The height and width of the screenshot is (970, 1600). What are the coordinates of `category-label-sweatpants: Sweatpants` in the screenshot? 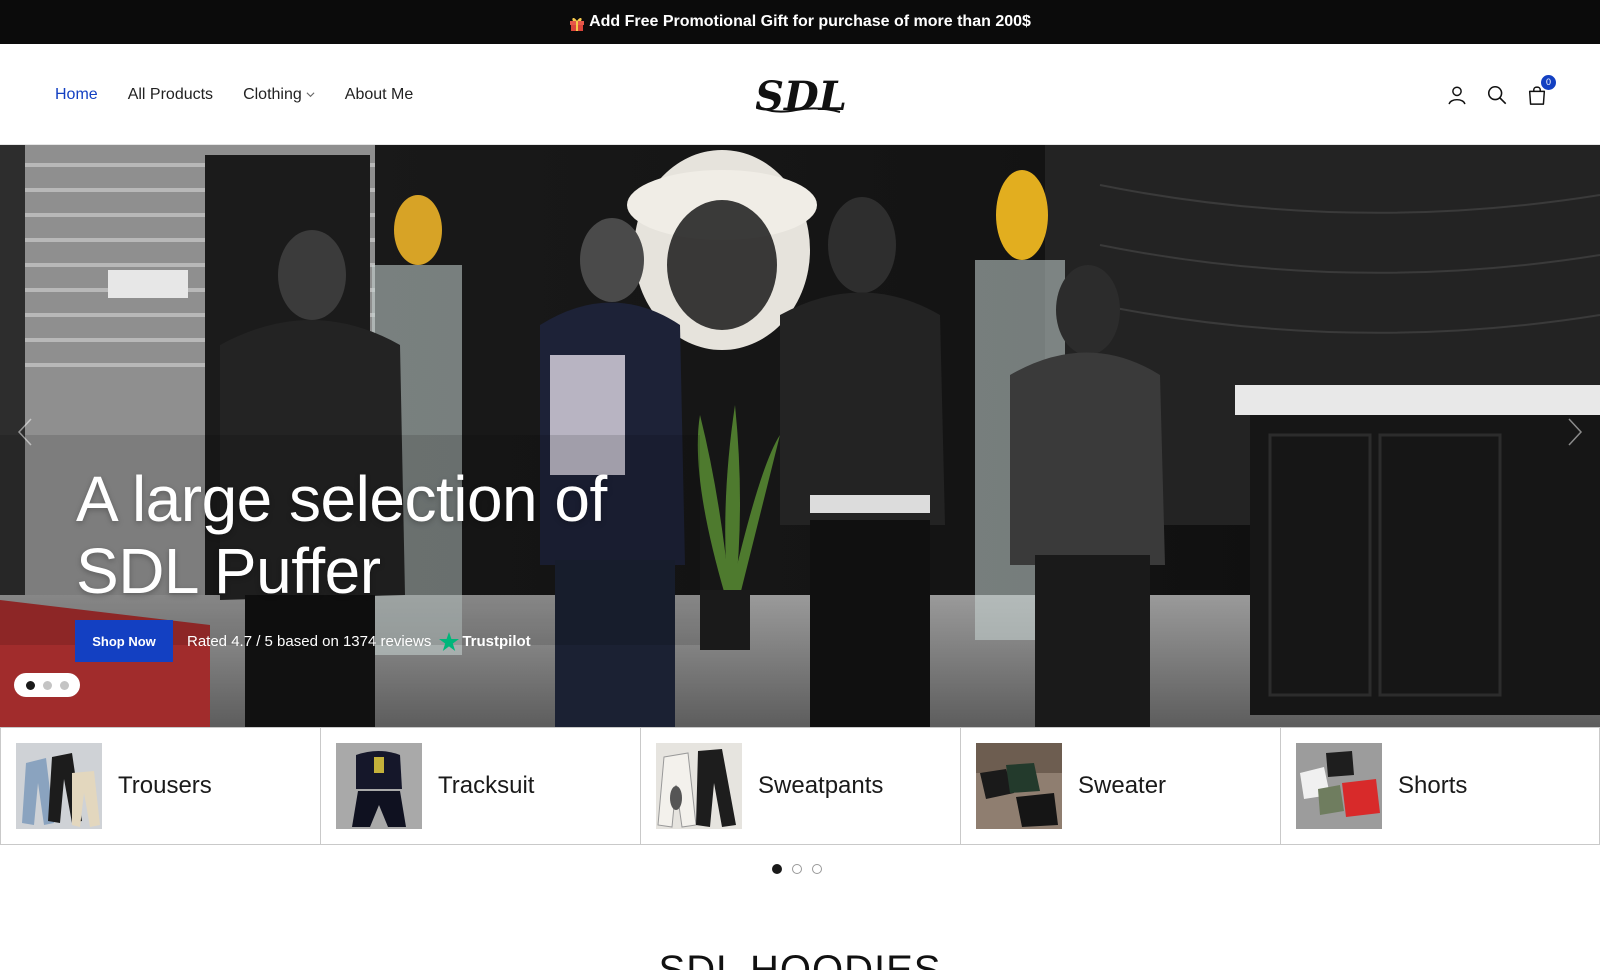 It's located at (821, 785).